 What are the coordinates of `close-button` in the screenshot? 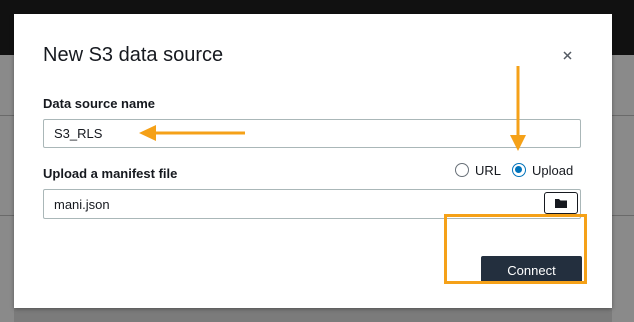 It's located at (568, 56).